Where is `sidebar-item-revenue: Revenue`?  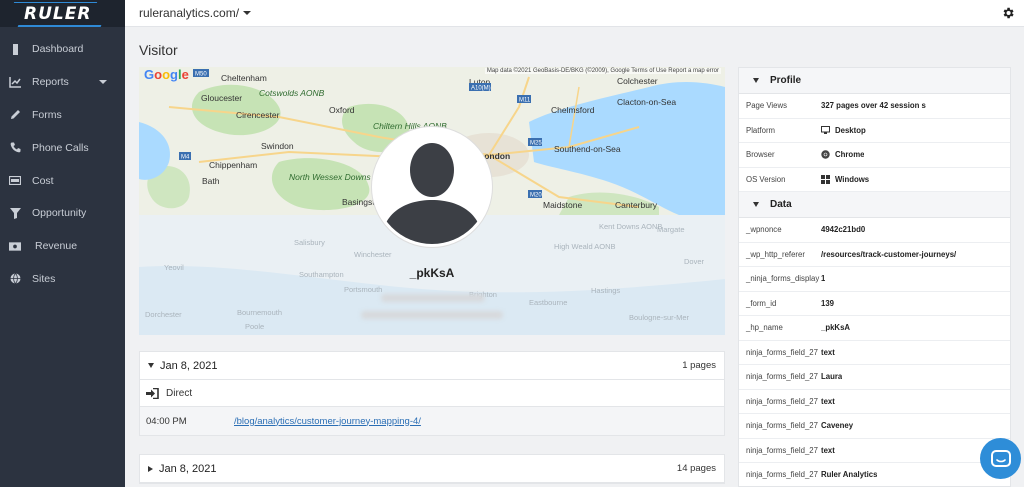
sidebar-item-revenue: Revenue is located at coordinates (62, 246).